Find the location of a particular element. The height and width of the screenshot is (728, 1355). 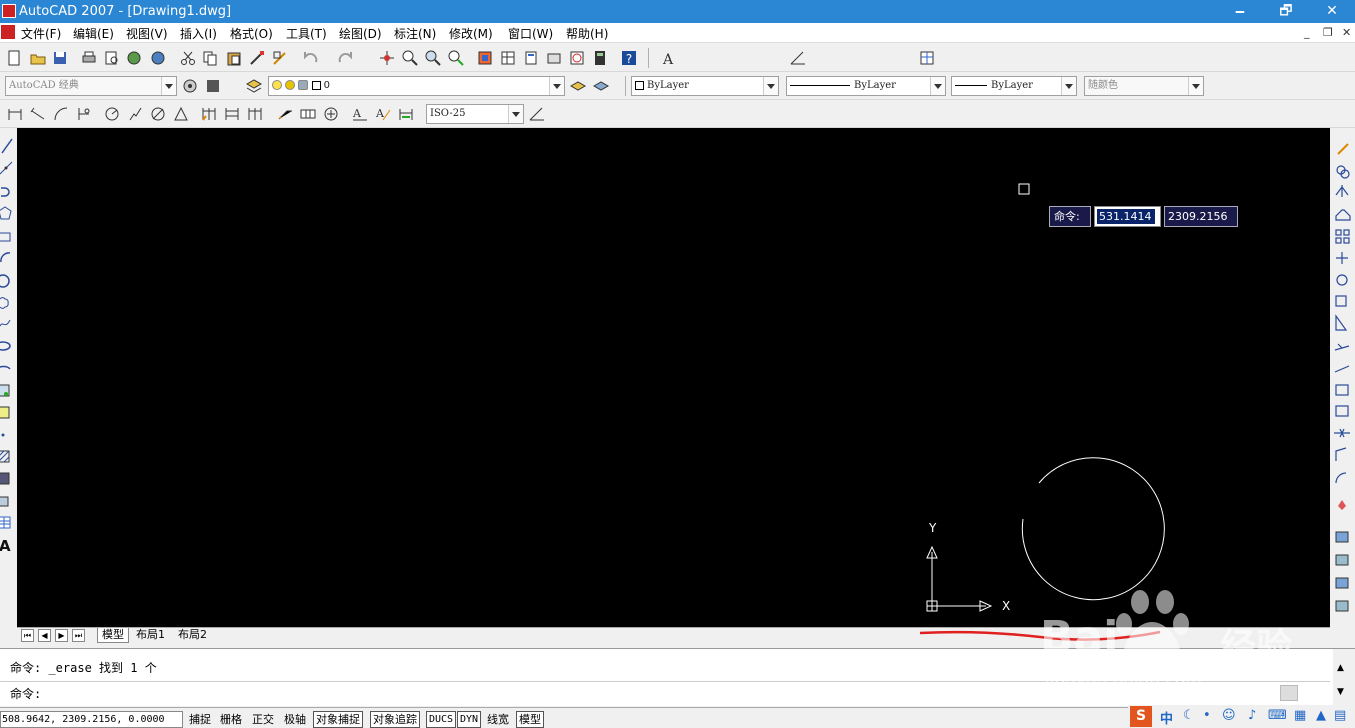

gradient-icon is located at coordinates (8, 479).